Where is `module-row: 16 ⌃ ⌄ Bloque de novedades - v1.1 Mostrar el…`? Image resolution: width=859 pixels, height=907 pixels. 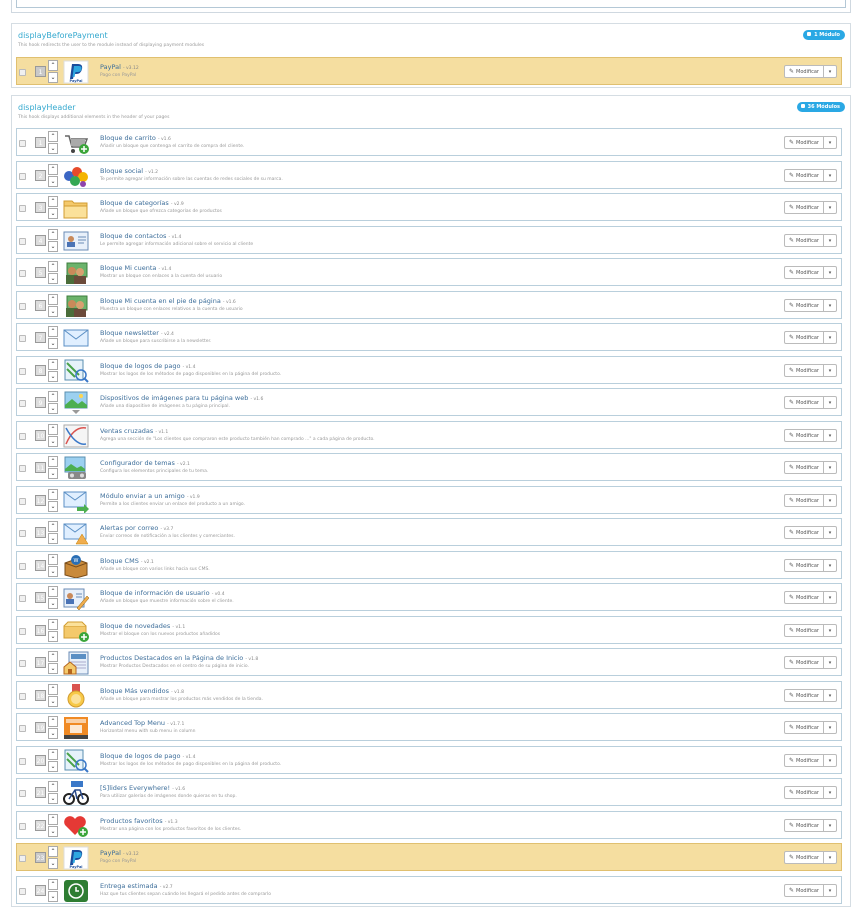
module-row: 16 ⌃ ⌄ Bloque de novedades - v1.1 Mostrar el… is located at coordinates (429, 630).